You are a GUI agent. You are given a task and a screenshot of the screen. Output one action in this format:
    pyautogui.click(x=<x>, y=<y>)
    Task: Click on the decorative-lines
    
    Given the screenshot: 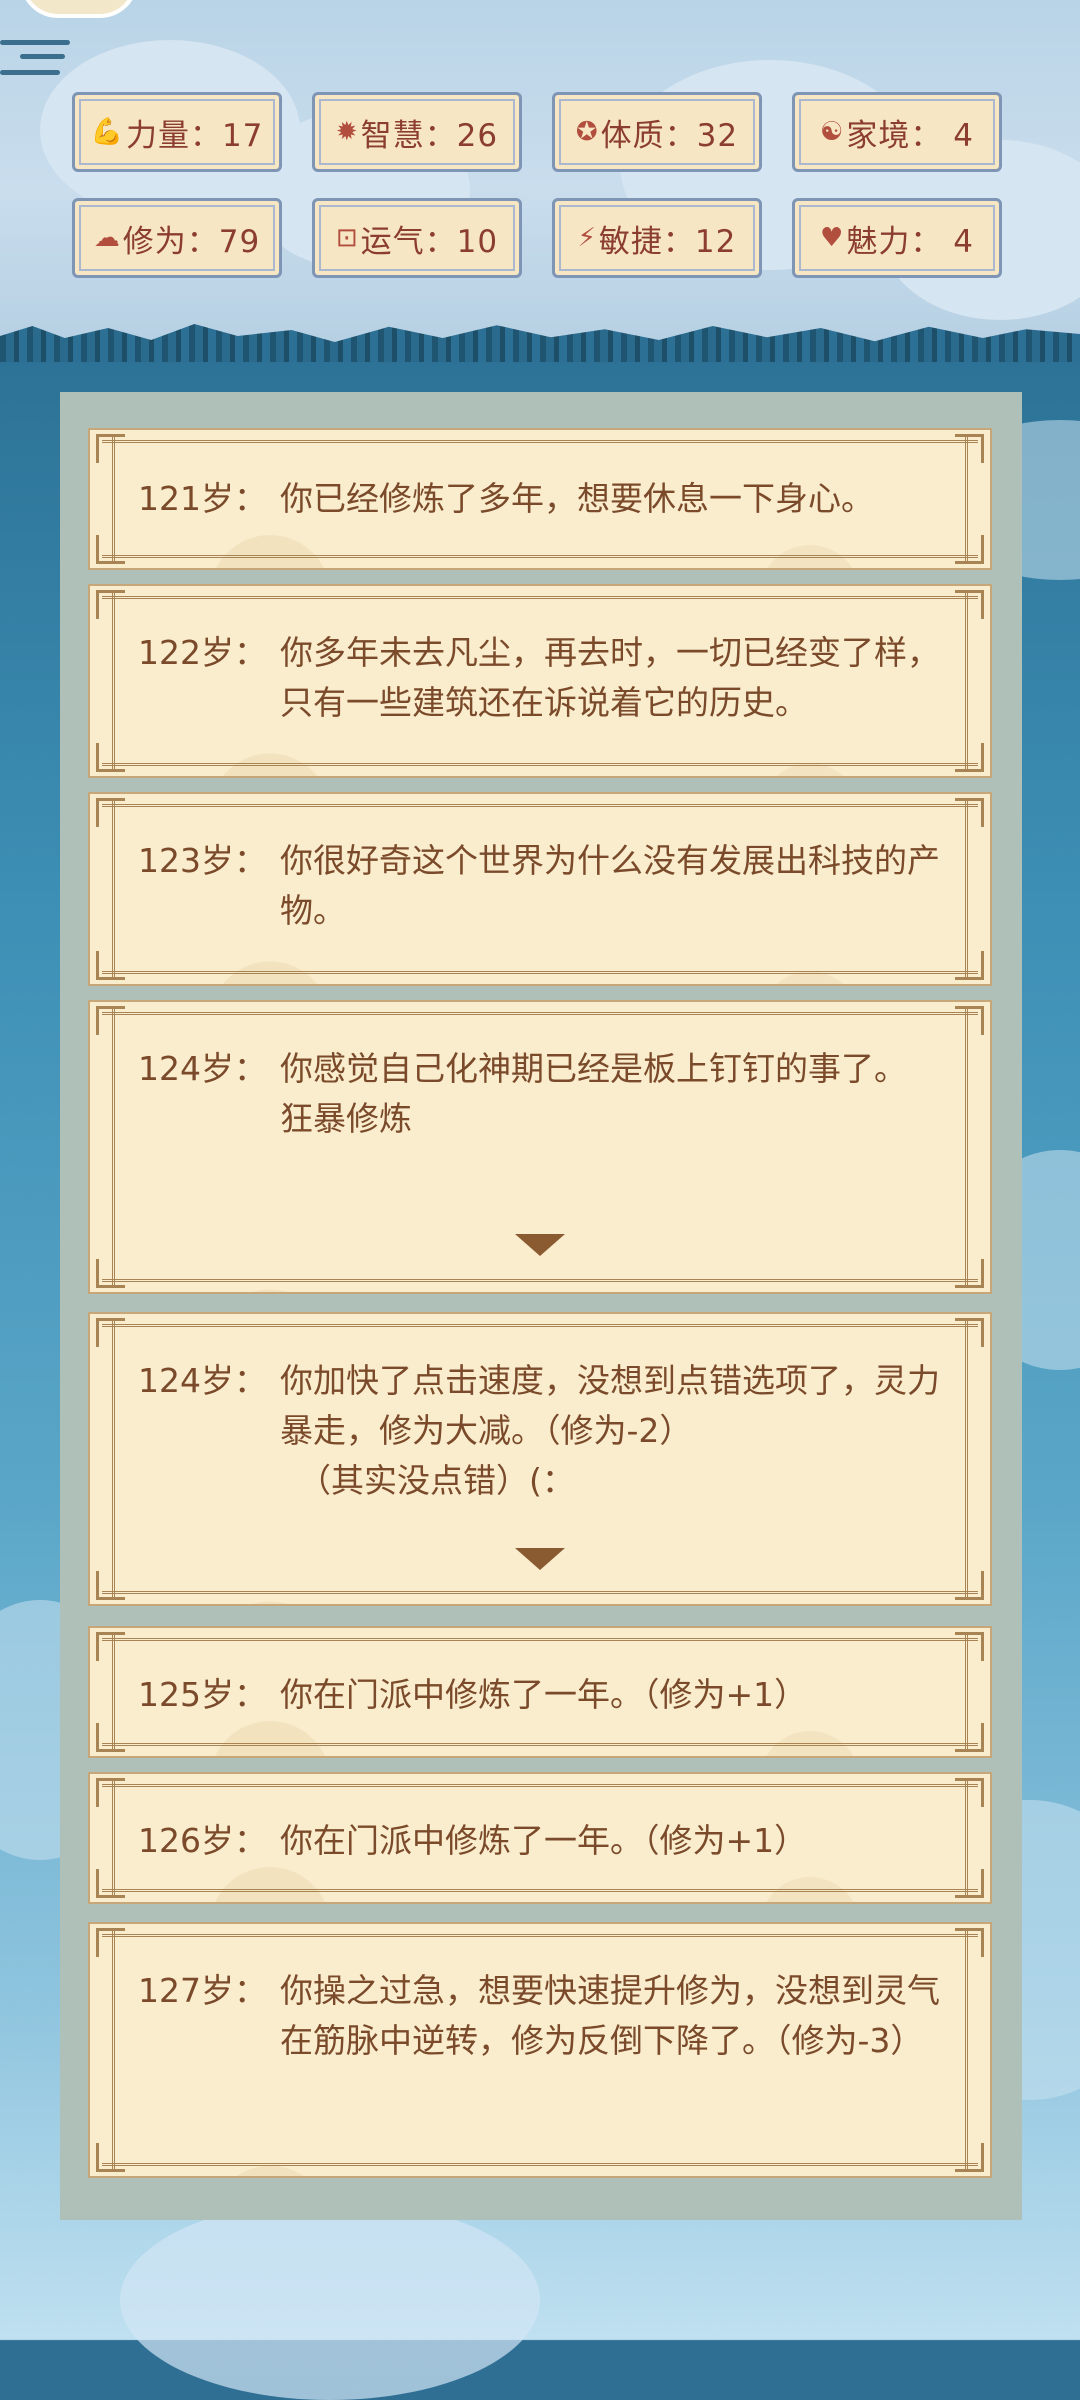 What is the action you would take?
    pyautogui.click(x=45, y=65)
    